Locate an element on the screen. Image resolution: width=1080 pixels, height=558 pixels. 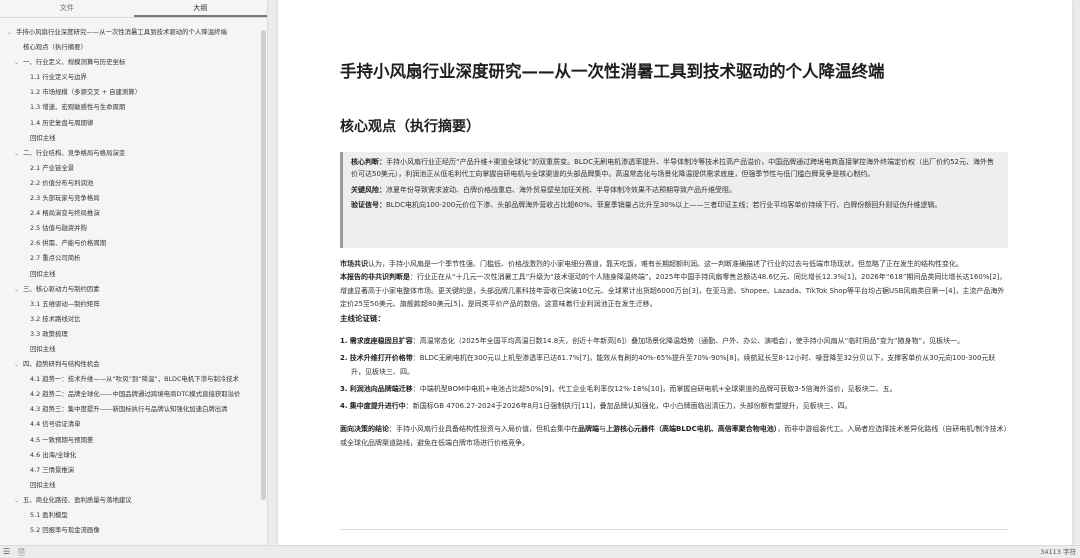
thesis-heading: 主线论证链： is located at coordinates (362, 319).